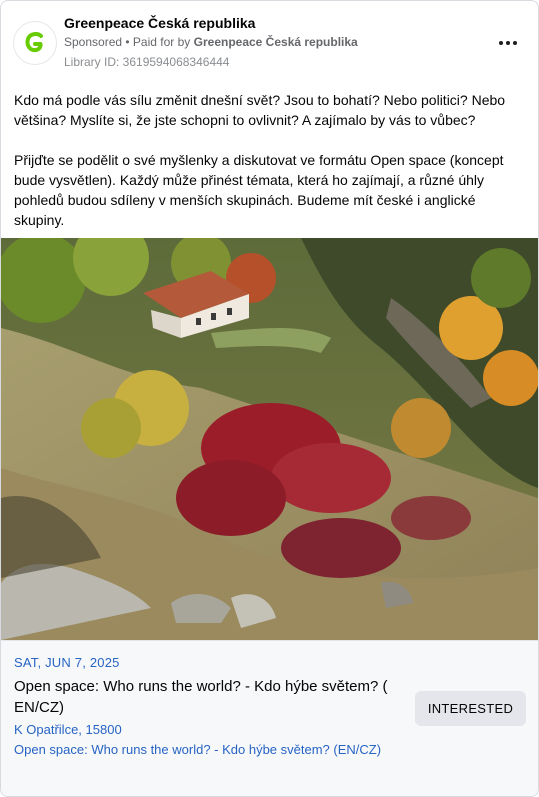 Image resolution: width=539 pixels, height=797 pixels. What do you see at coordinates (508, 43) in the screenshot?
I see `more-options-icon` at bounding box center [508, 43].